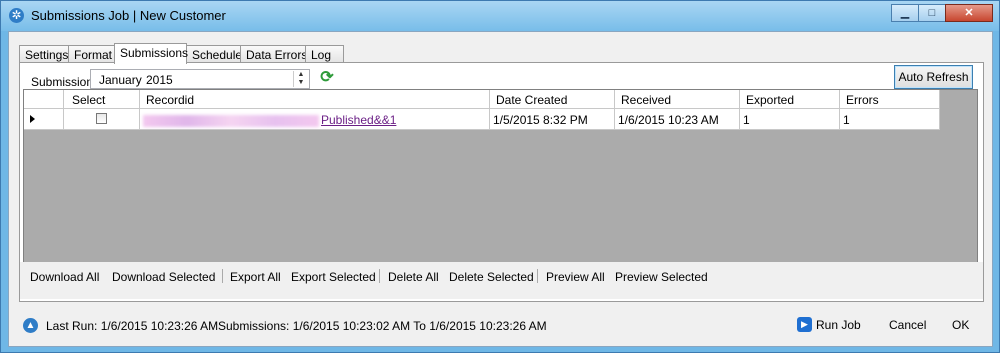  I want to click on recordid-cell: Published&&1, so click(315, 119).